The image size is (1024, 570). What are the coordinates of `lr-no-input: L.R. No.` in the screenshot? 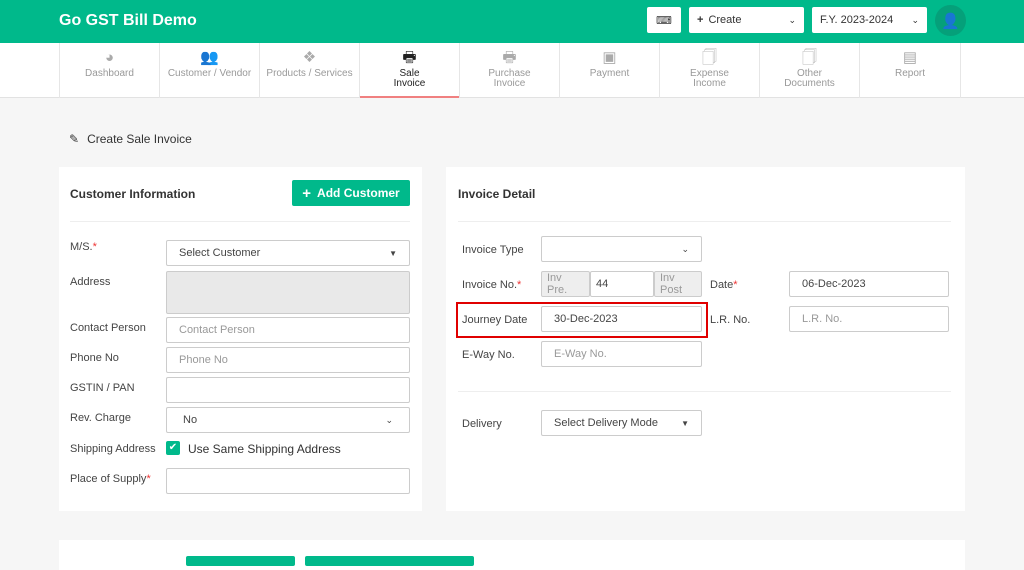 It's located at (869, 319).